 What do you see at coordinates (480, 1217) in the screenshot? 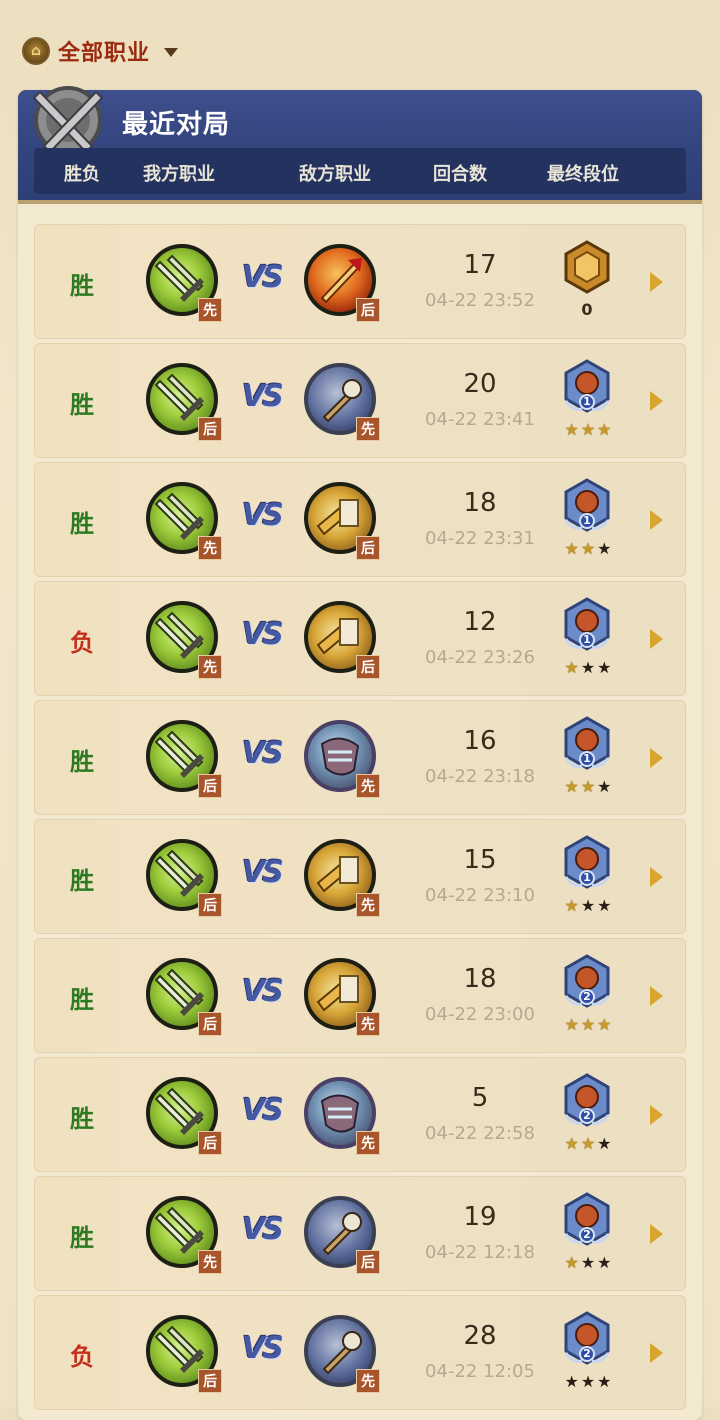
I see `turn-count: 19` at bounding box center [480, 1217].